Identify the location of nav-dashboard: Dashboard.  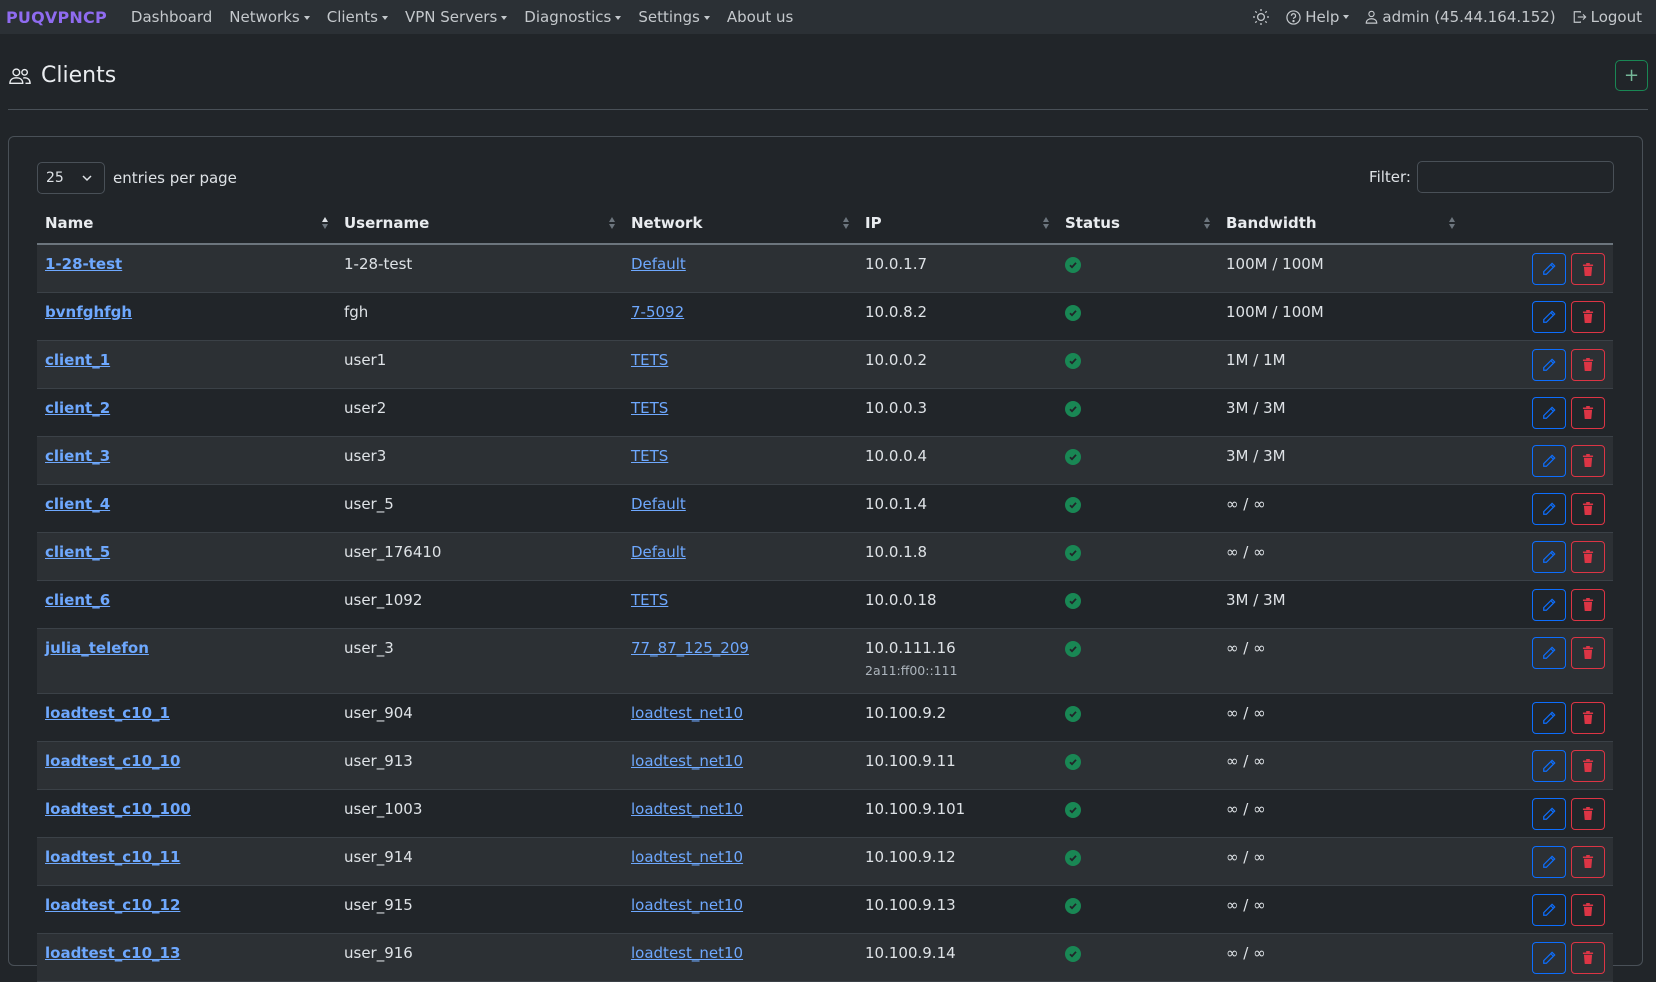
(171, 17).